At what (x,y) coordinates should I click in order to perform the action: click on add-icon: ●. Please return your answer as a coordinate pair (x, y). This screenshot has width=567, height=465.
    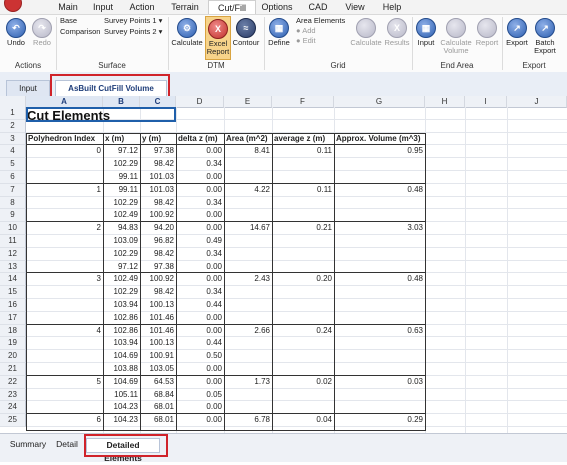
    Looking at the image, I should click on (298, 30).